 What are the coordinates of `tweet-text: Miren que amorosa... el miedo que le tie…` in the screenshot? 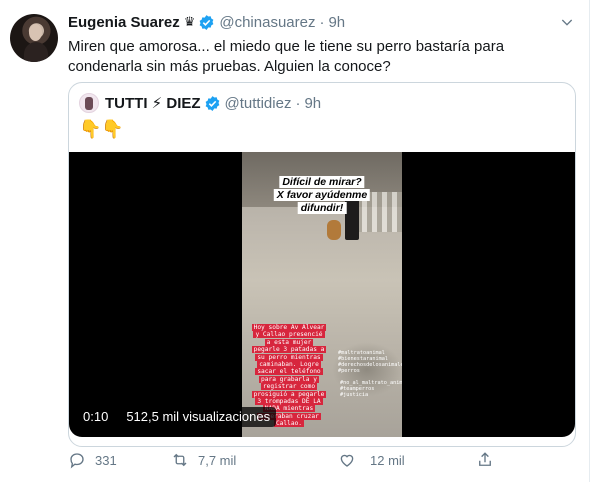 It's located at (286, 56).